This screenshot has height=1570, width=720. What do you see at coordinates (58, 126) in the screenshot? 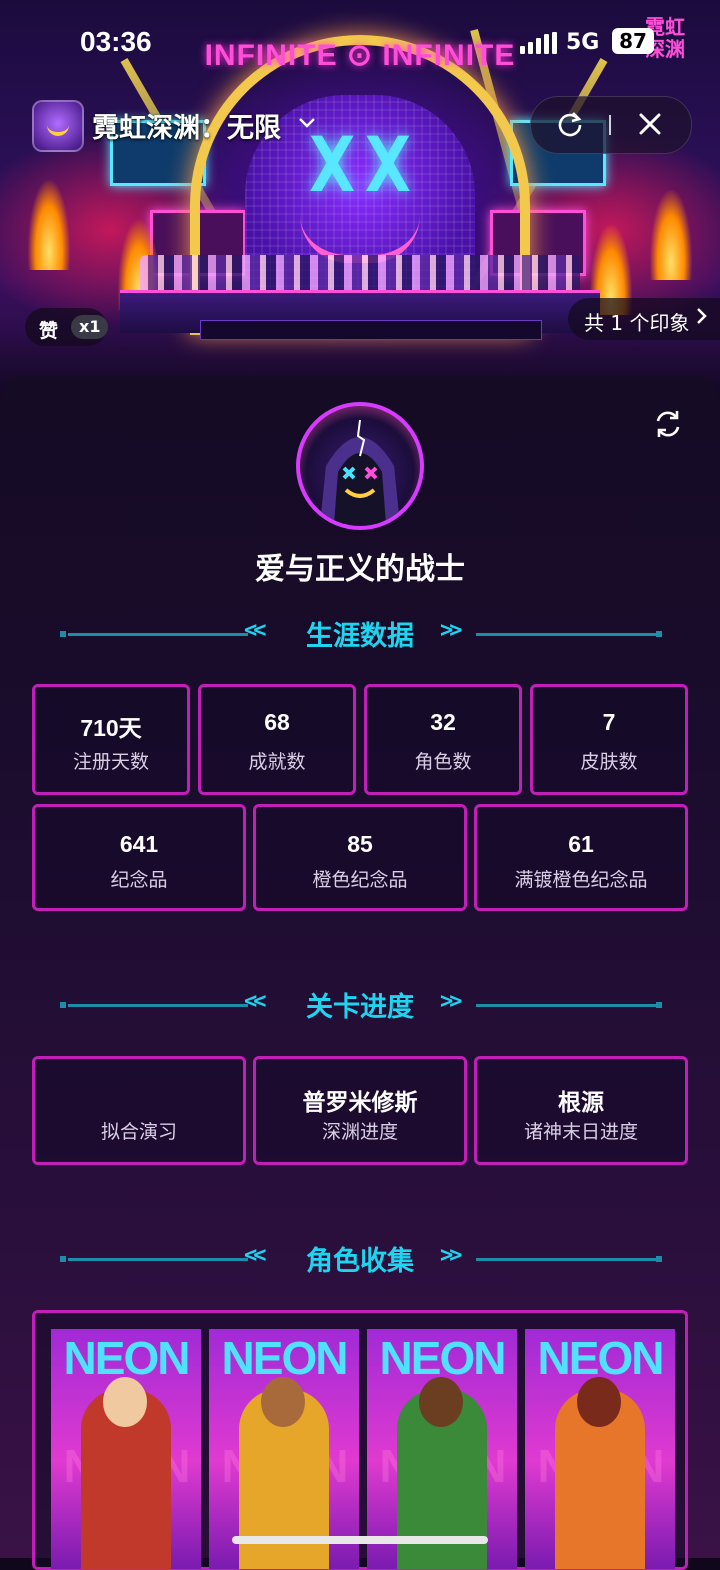
I see `app-icon` at bounding box center [58, 126].